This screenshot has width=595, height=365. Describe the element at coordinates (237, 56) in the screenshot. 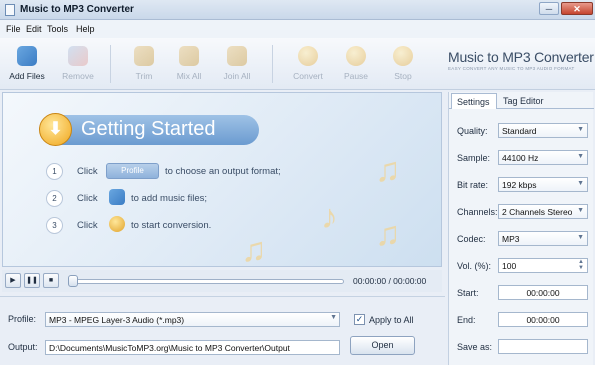

I see `join-all-icon` at that location.